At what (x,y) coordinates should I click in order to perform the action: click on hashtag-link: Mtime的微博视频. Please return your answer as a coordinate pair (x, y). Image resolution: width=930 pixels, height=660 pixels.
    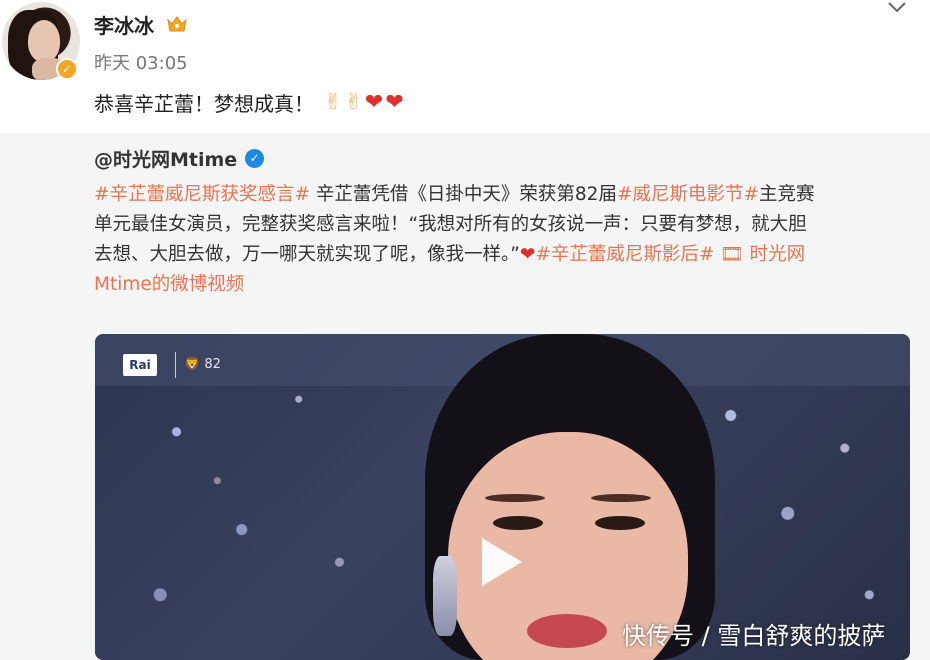
    Looking at the image, I should click on (169, 284).